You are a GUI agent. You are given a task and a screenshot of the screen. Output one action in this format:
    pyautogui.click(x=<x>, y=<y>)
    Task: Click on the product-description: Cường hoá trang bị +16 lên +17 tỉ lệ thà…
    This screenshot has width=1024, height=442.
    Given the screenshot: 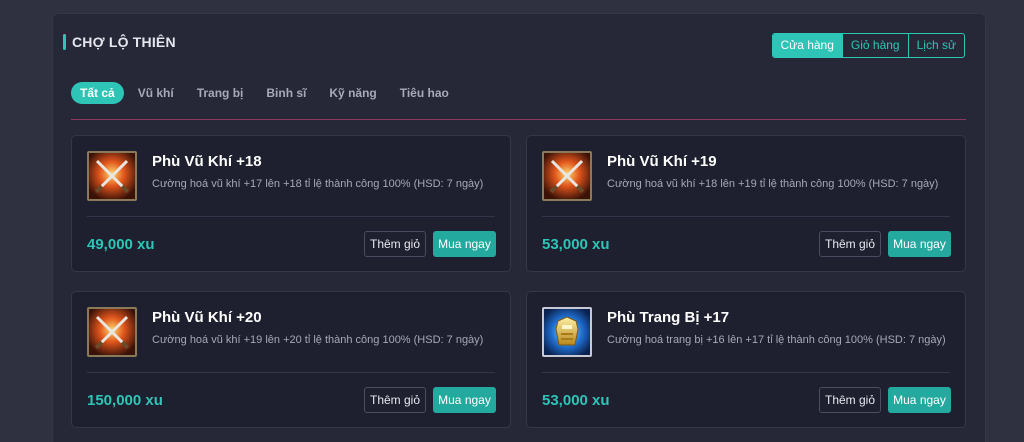 What is the action you would take?
    pyautogui.click(x=776, y=340)
    